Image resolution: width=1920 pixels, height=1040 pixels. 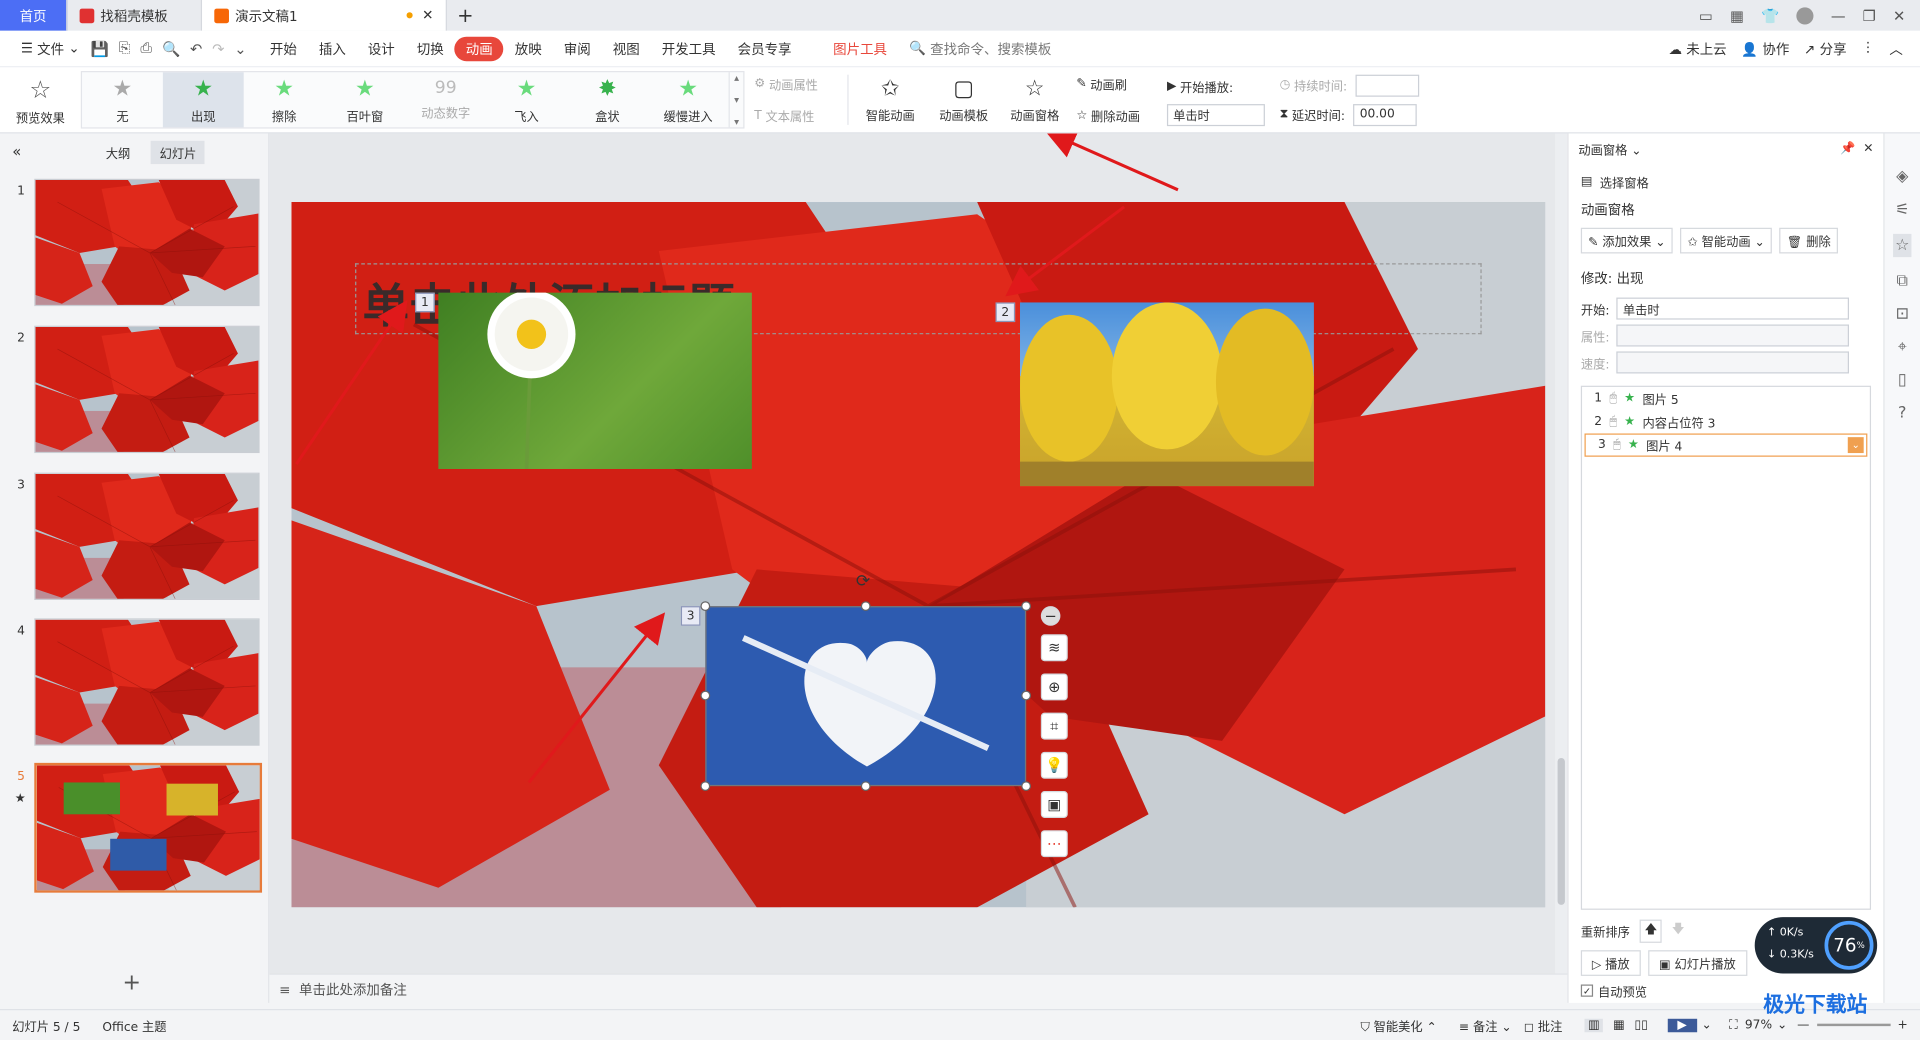 What do you see at coordinates (918, 989) in the screenshot?
I see `notes-bar: ≡ 单击此处添加备注` at bounding box center [918, 989].